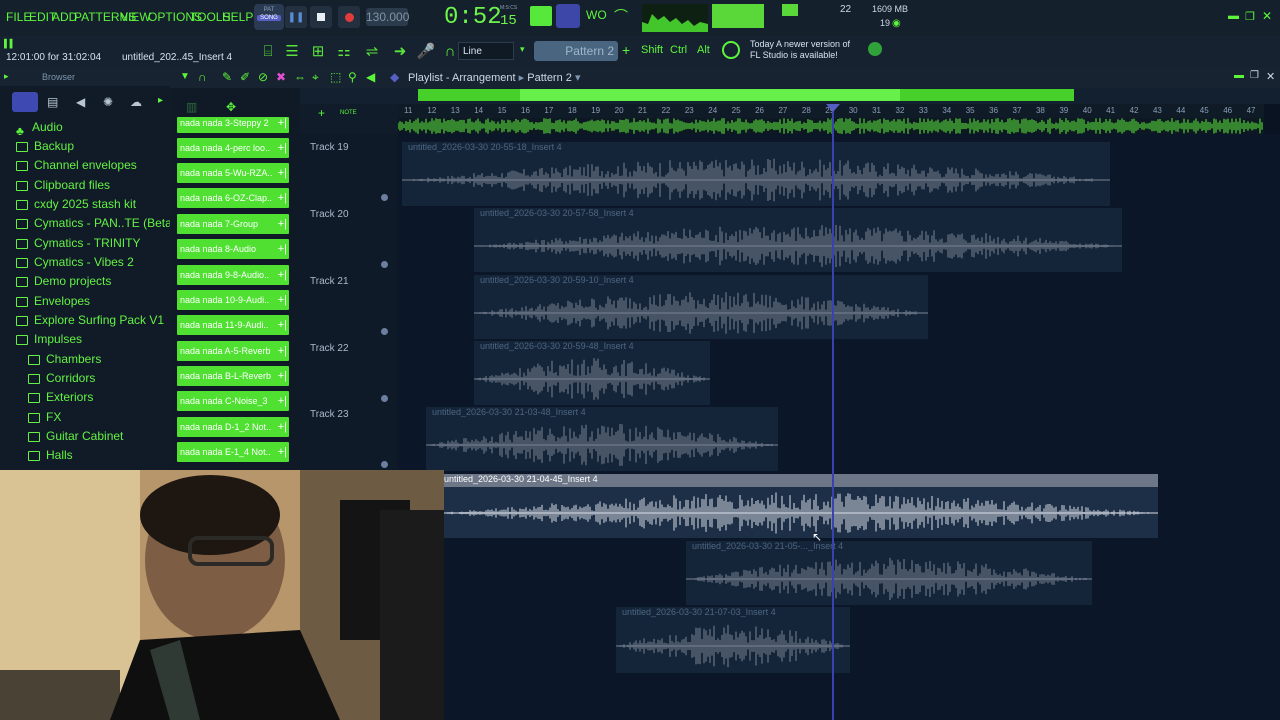  Describe the element at coordinates (875, 49) in the screenshot. I see `globe-icon` at that location.